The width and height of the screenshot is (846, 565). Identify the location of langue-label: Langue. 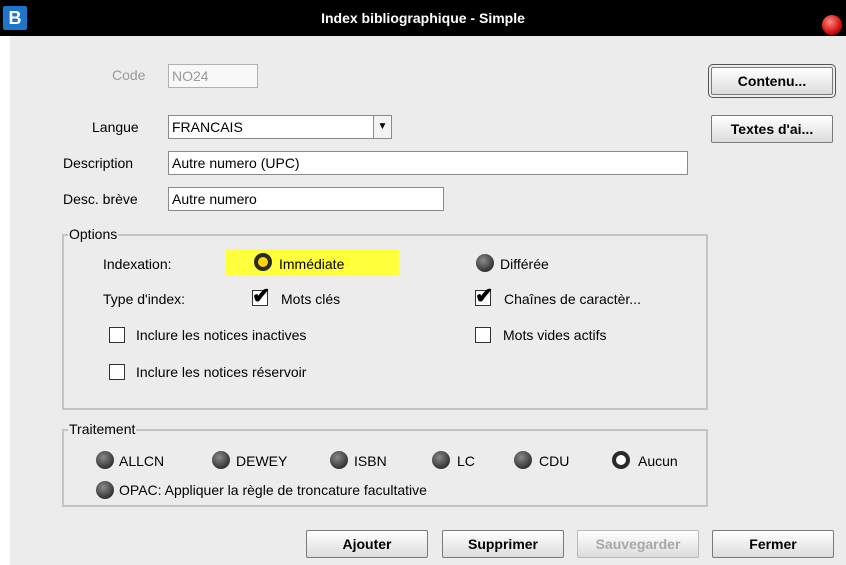
(115, 127).